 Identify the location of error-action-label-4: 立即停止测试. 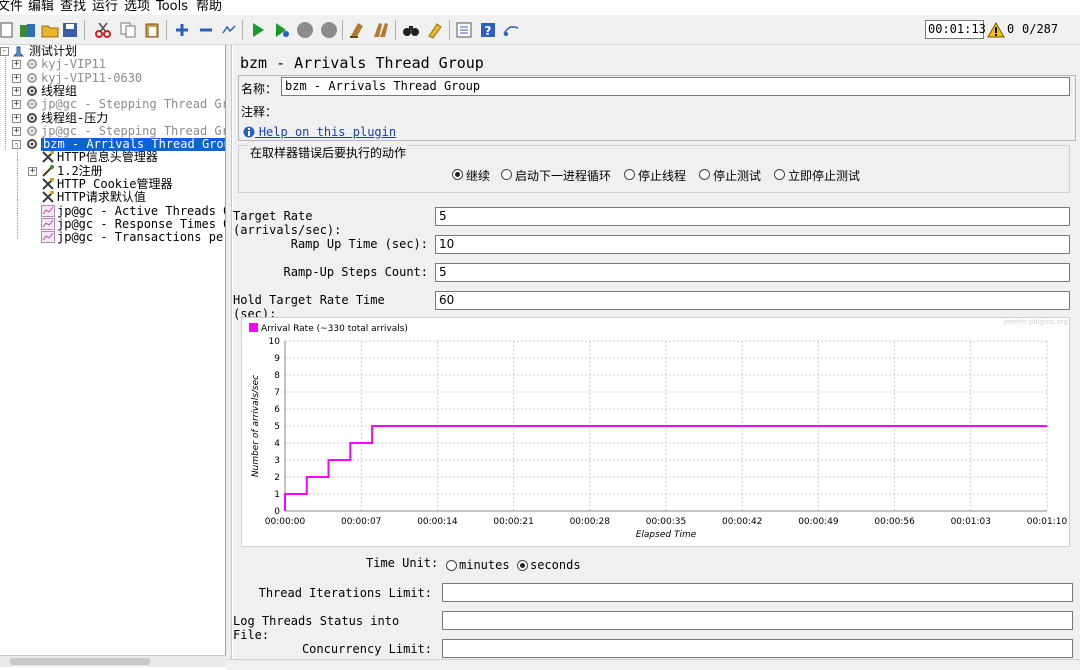
(824, 176).